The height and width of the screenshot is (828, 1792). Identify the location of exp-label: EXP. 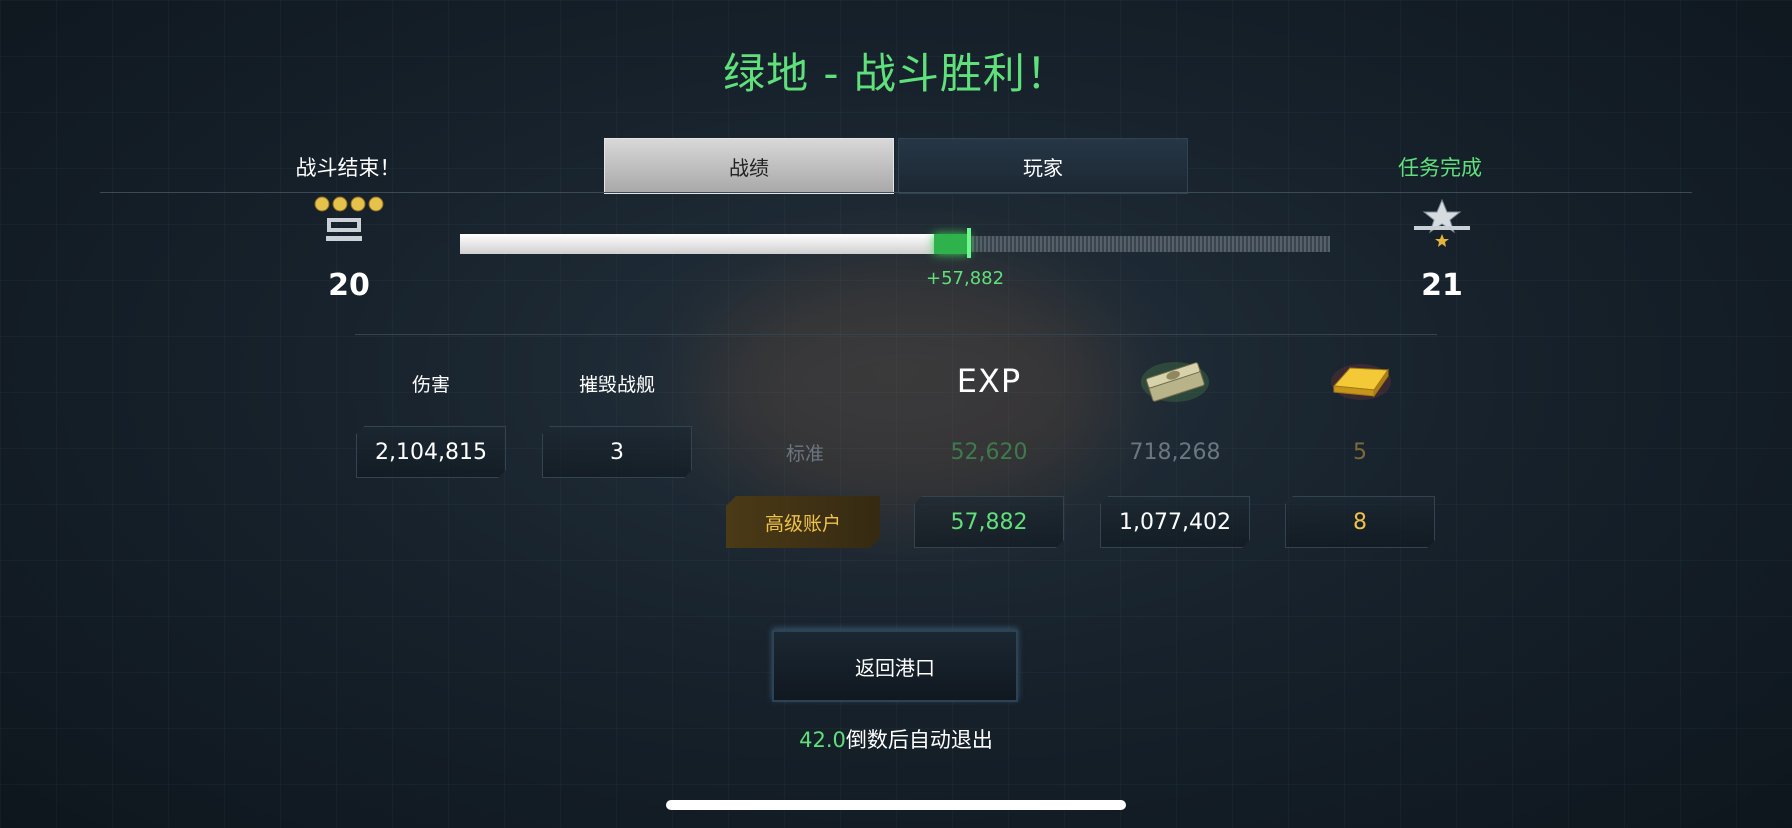
(989, 381).